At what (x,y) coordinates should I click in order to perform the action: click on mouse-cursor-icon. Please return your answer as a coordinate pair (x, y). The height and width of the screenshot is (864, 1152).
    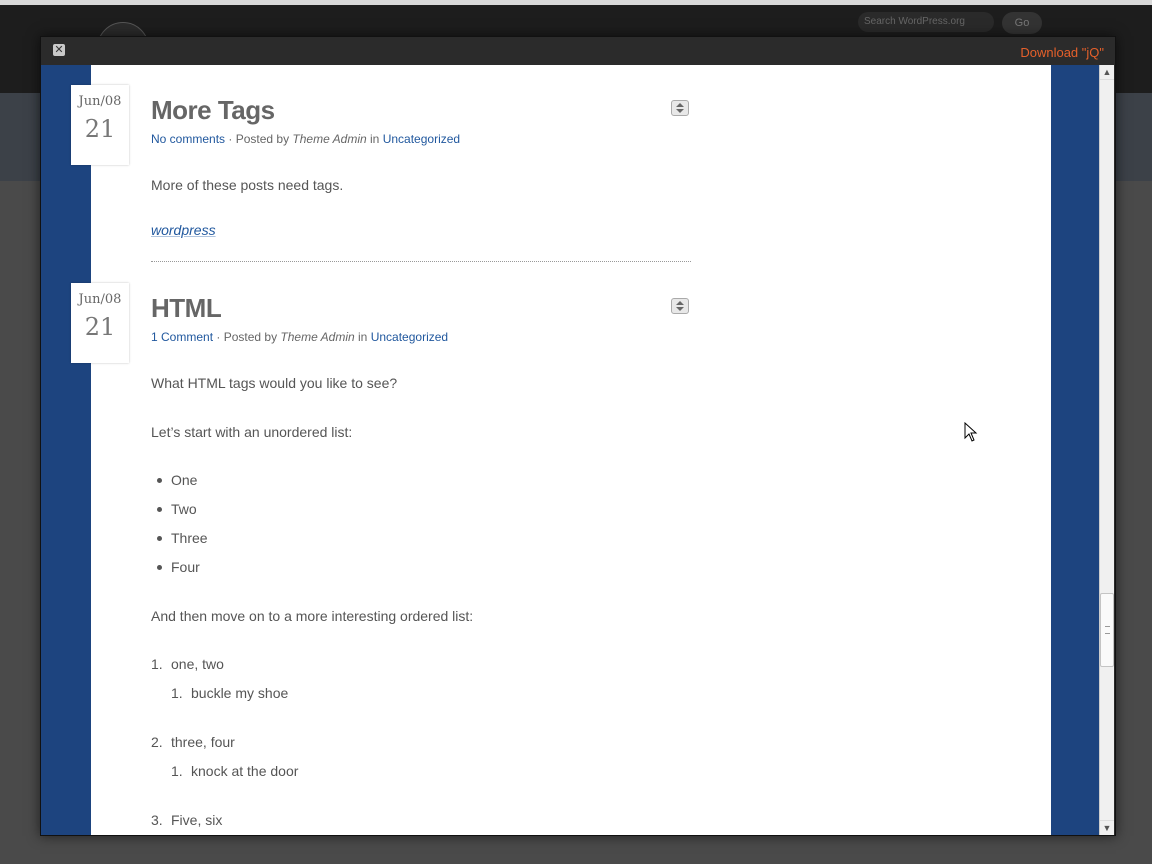
    Looking at the image, I should click on (971, 432).